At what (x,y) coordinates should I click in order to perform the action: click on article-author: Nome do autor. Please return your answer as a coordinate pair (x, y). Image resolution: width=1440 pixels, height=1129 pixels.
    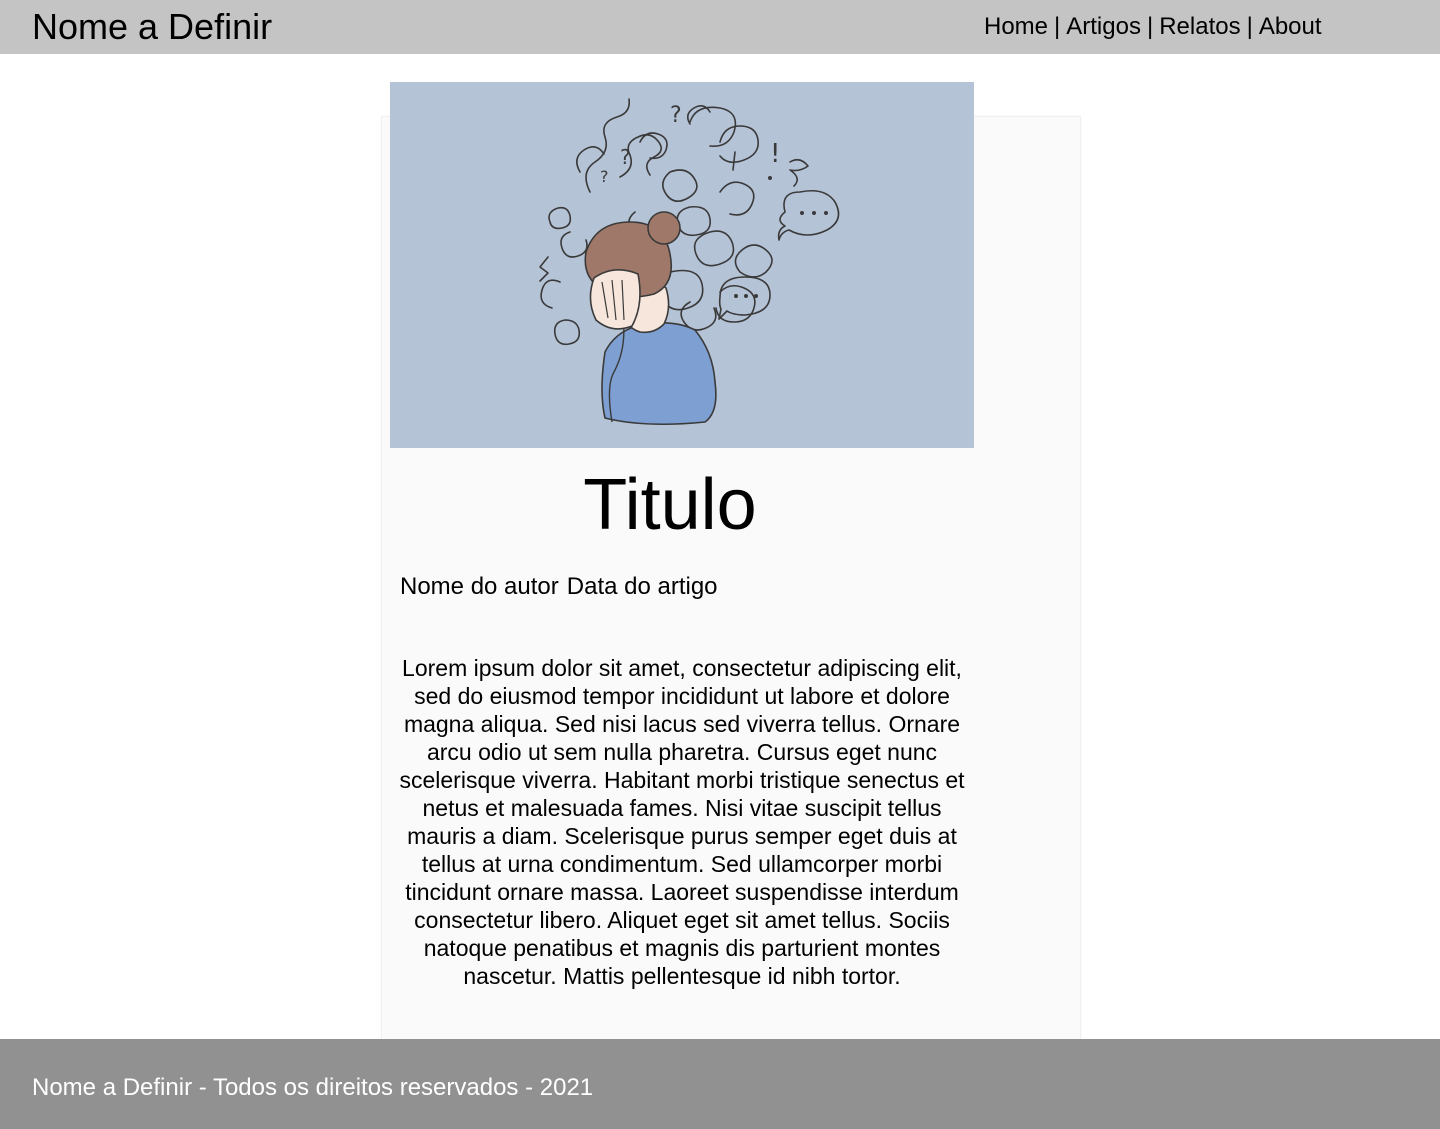
    Looking at the image, I should click on (479, 586).